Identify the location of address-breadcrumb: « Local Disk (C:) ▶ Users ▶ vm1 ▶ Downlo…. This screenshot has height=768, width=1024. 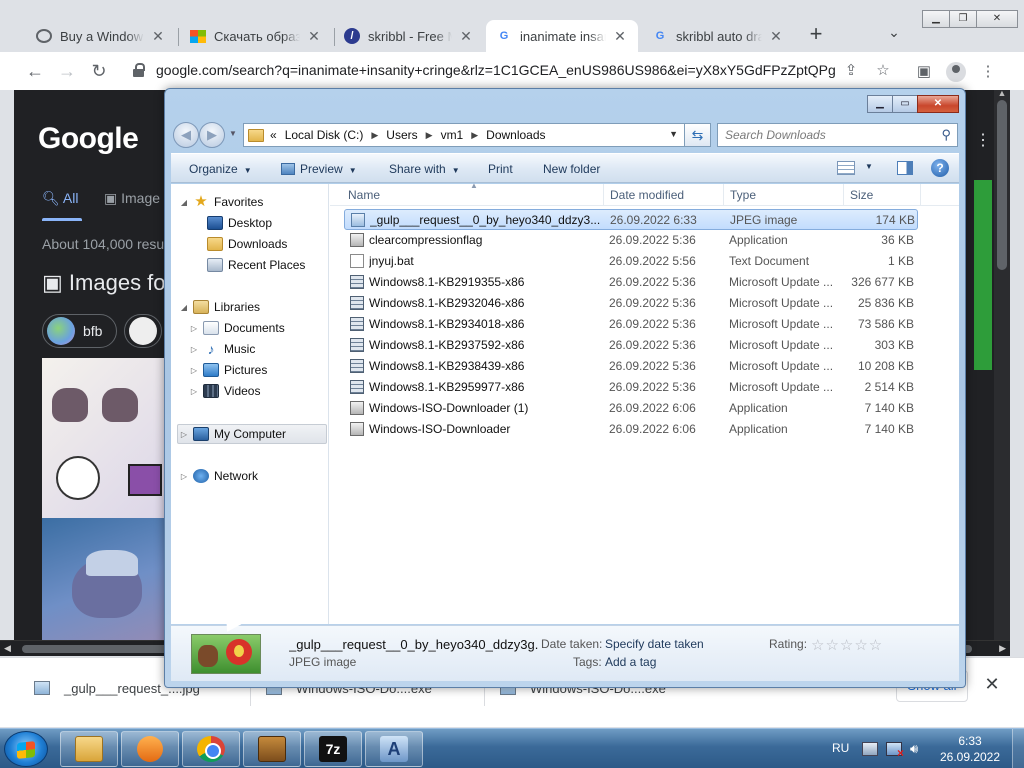
(464, 135).